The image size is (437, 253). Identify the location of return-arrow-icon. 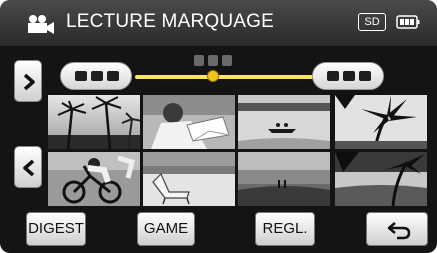
(399, 231).